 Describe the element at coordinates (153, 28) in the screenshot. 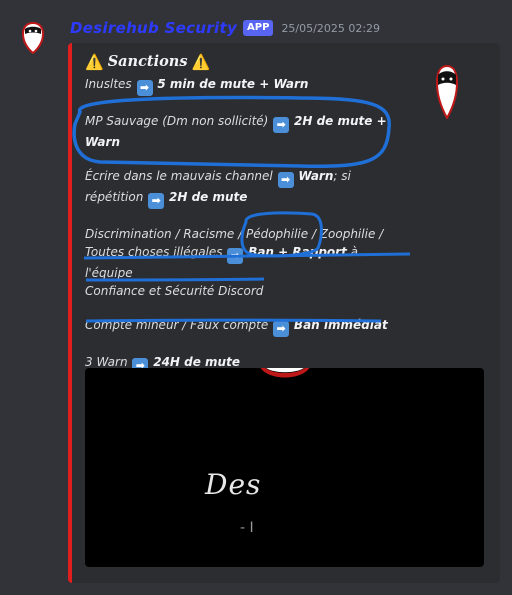

I see `author-name: Desirehub Security` at that location.